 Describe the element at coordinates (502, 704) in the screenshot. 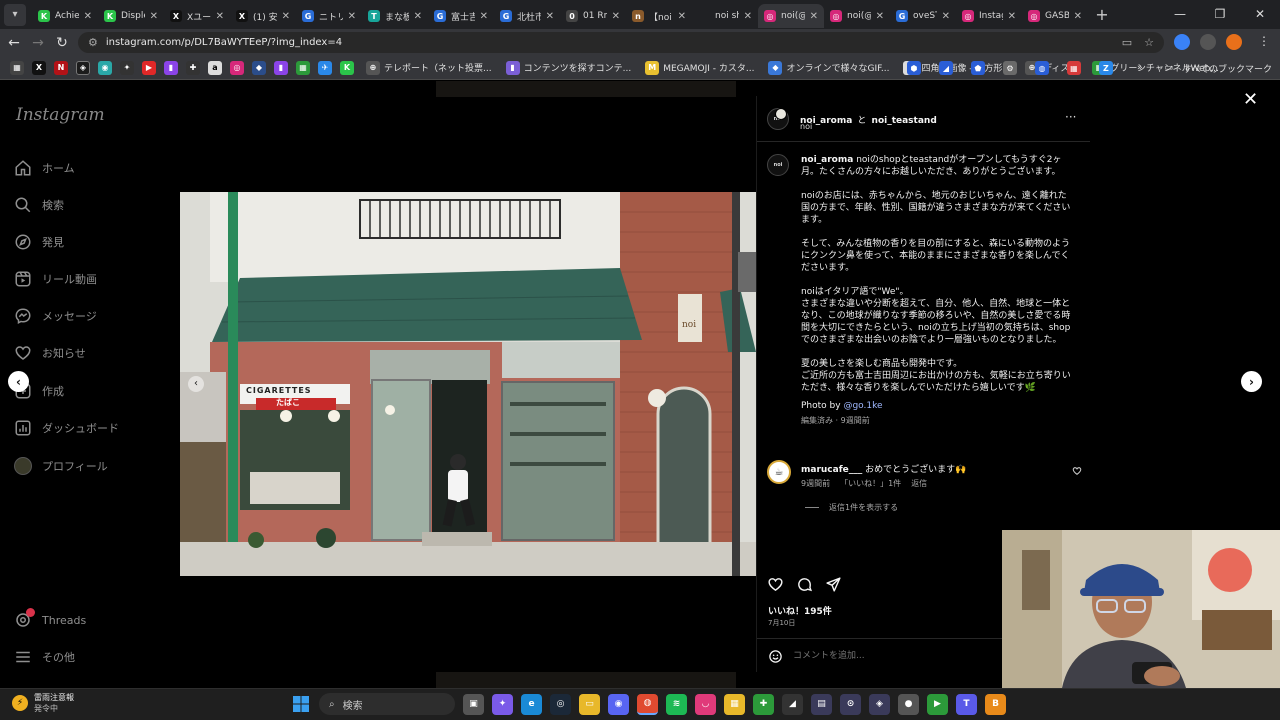

I see `copilot-icon: ✦` at that location.